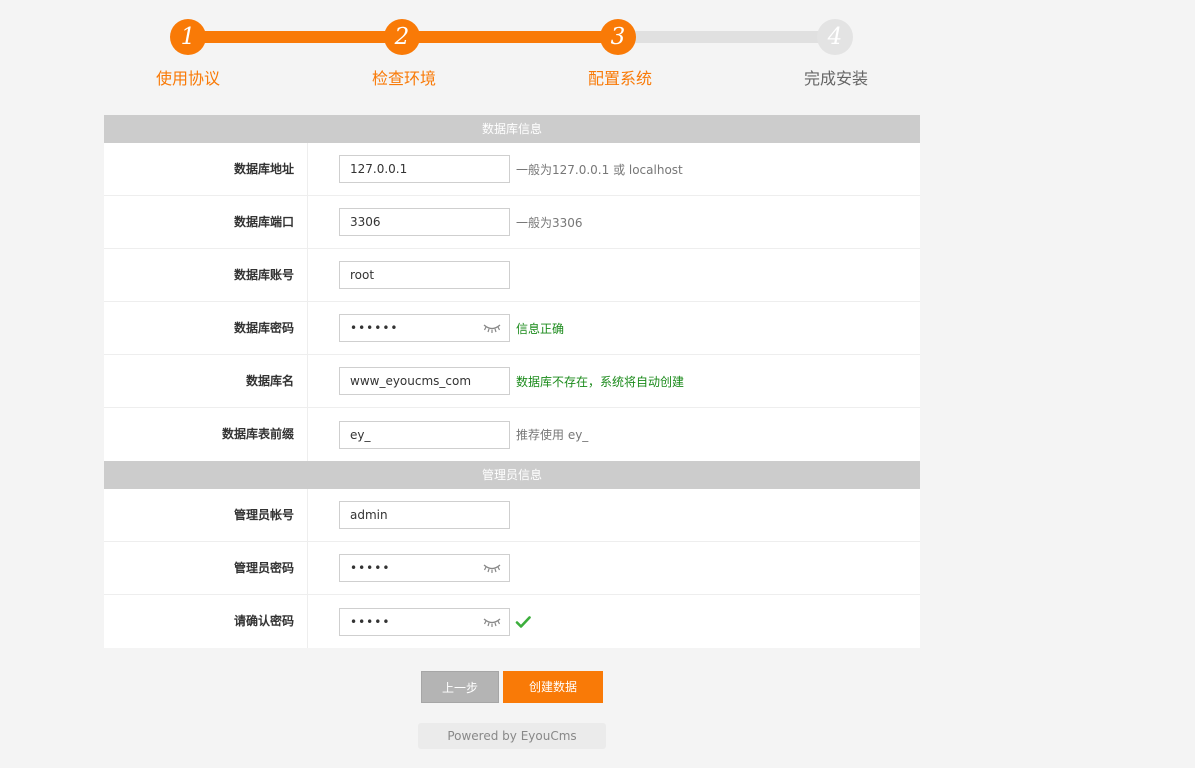  Describe the element at coordinates (424, 328) in the screenshot. I see `db-password-field` at that location.